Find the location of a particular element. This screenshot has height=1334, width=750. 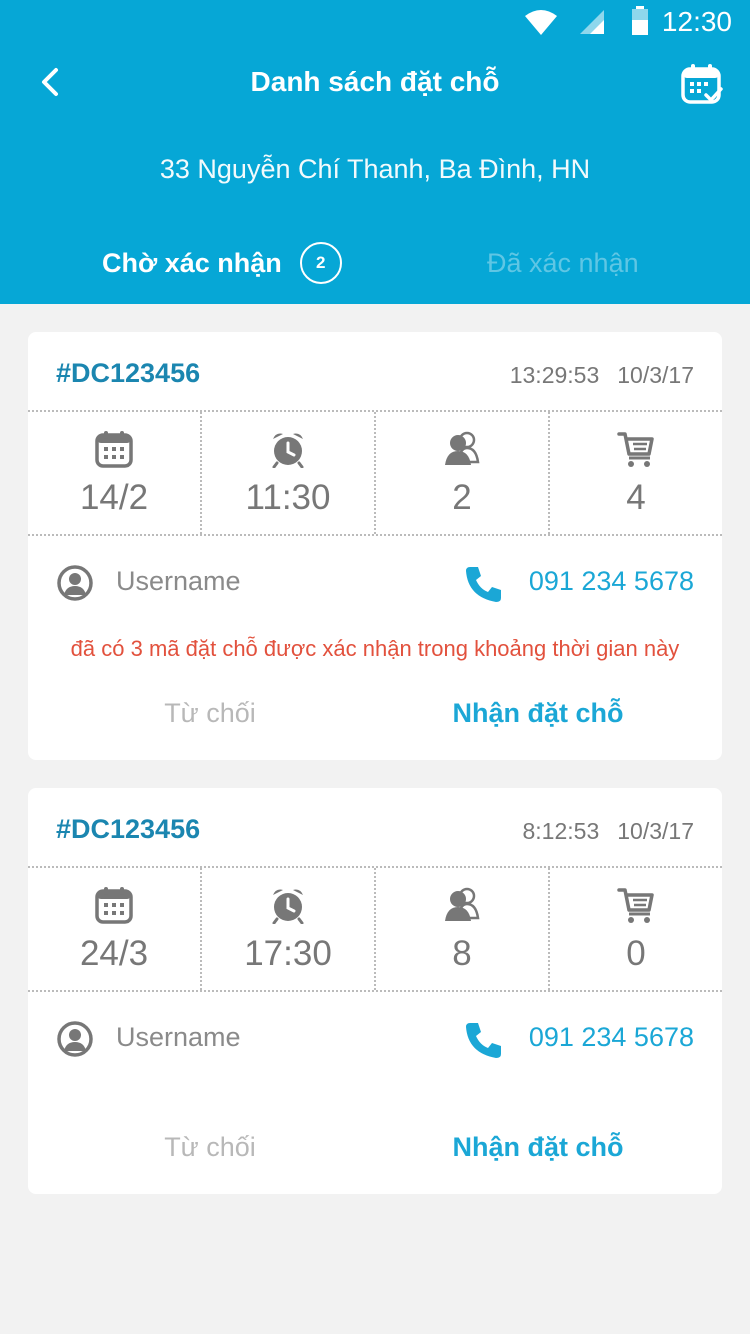

tab-confirmed: Đã xác nhận is located at coordinates (563, 263).